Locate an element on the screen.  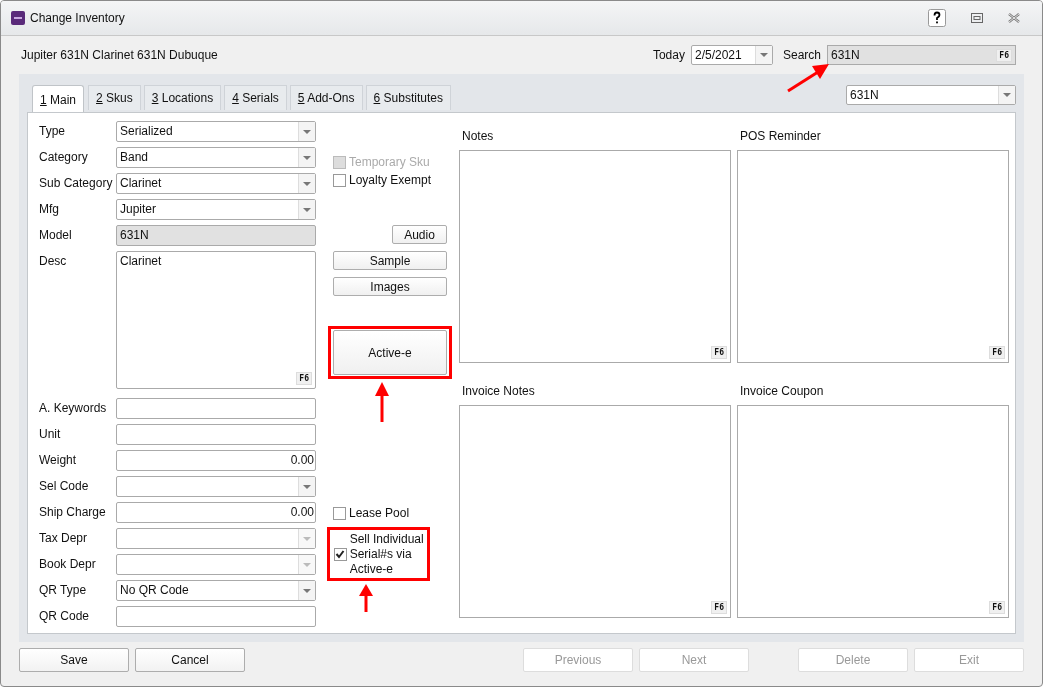
footer-button: Cancel is located at coordinates (190, 660).